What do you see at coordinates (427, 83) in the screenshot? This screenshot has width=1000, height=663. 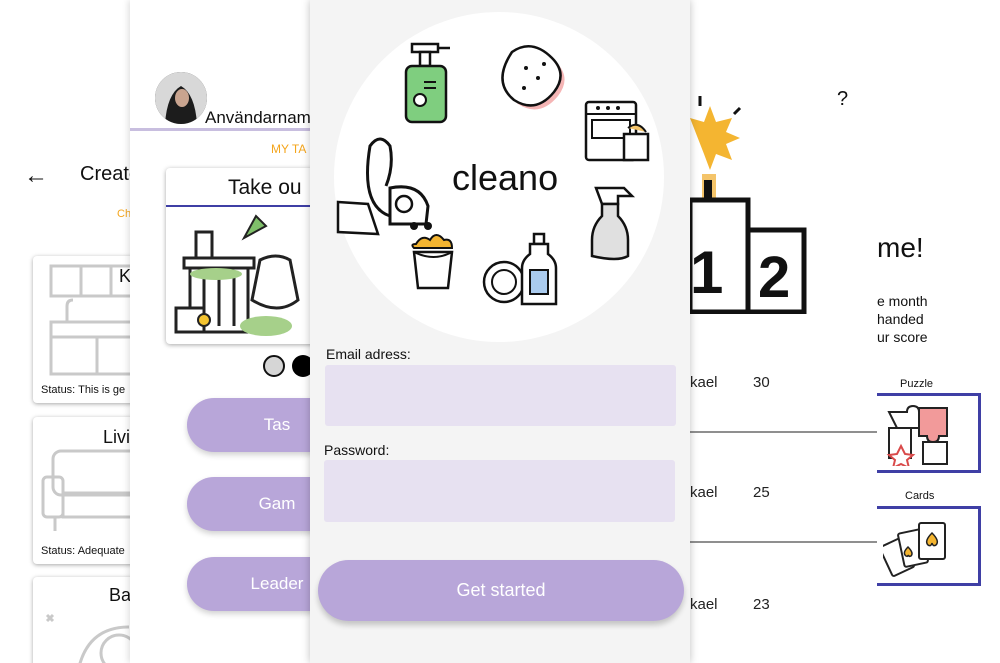 I see `soap-dispenser-icon` at bounding box center [427, 83].